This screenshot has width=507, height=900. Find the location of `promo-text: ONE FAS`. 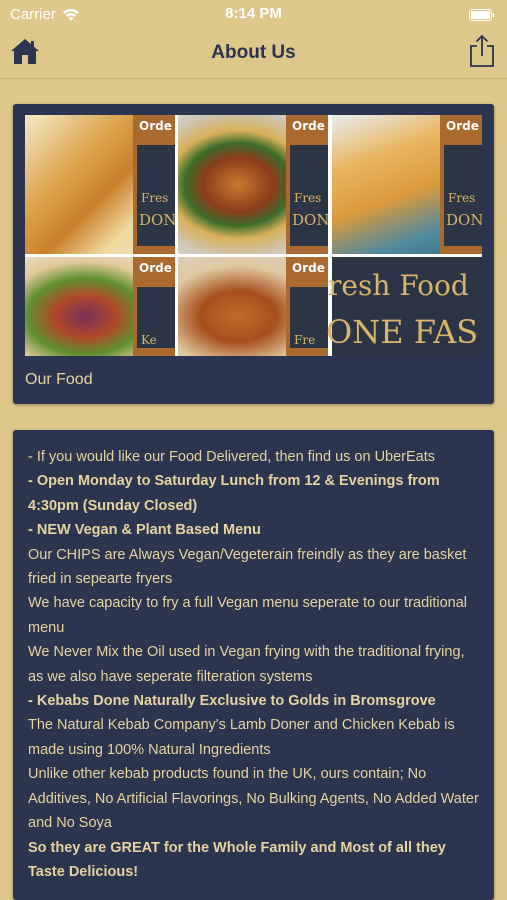

promo-text: ONE FAS is located at coordinates (402, 332).